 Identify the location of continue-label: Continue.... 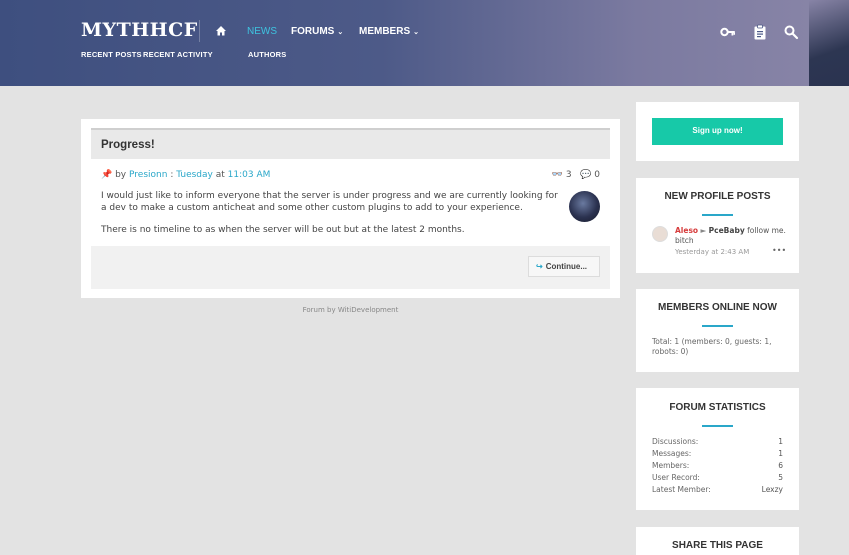
(566, 266).